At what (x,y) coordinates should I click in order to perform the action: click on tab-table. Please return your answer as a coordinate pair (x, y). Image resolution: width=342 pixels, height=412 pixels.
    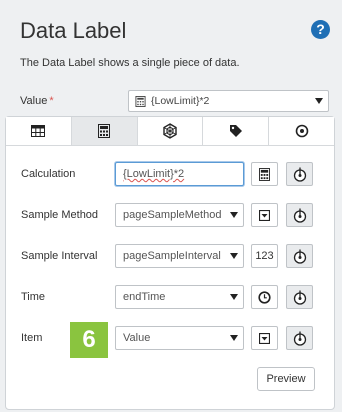
    Looking at the image, I should click on (39, 131).